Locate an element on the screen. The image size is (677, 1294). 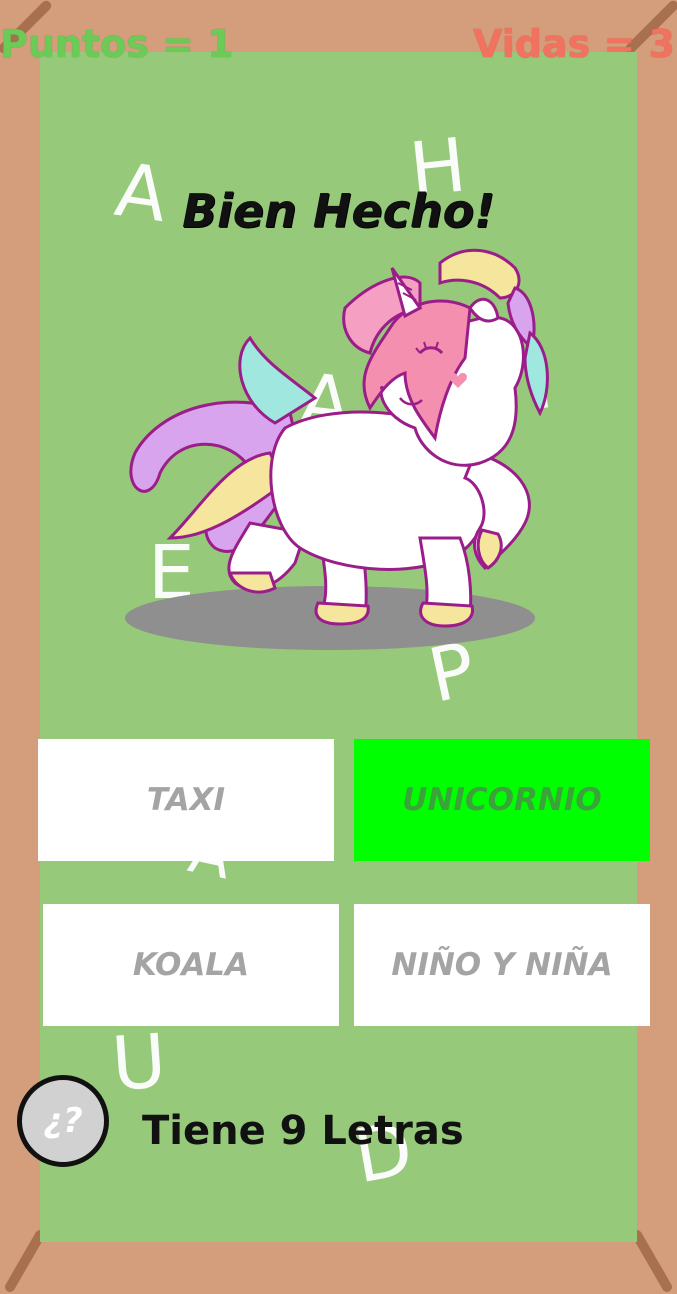
option-label: UNICORNIO is located at coordinates (502, 800).